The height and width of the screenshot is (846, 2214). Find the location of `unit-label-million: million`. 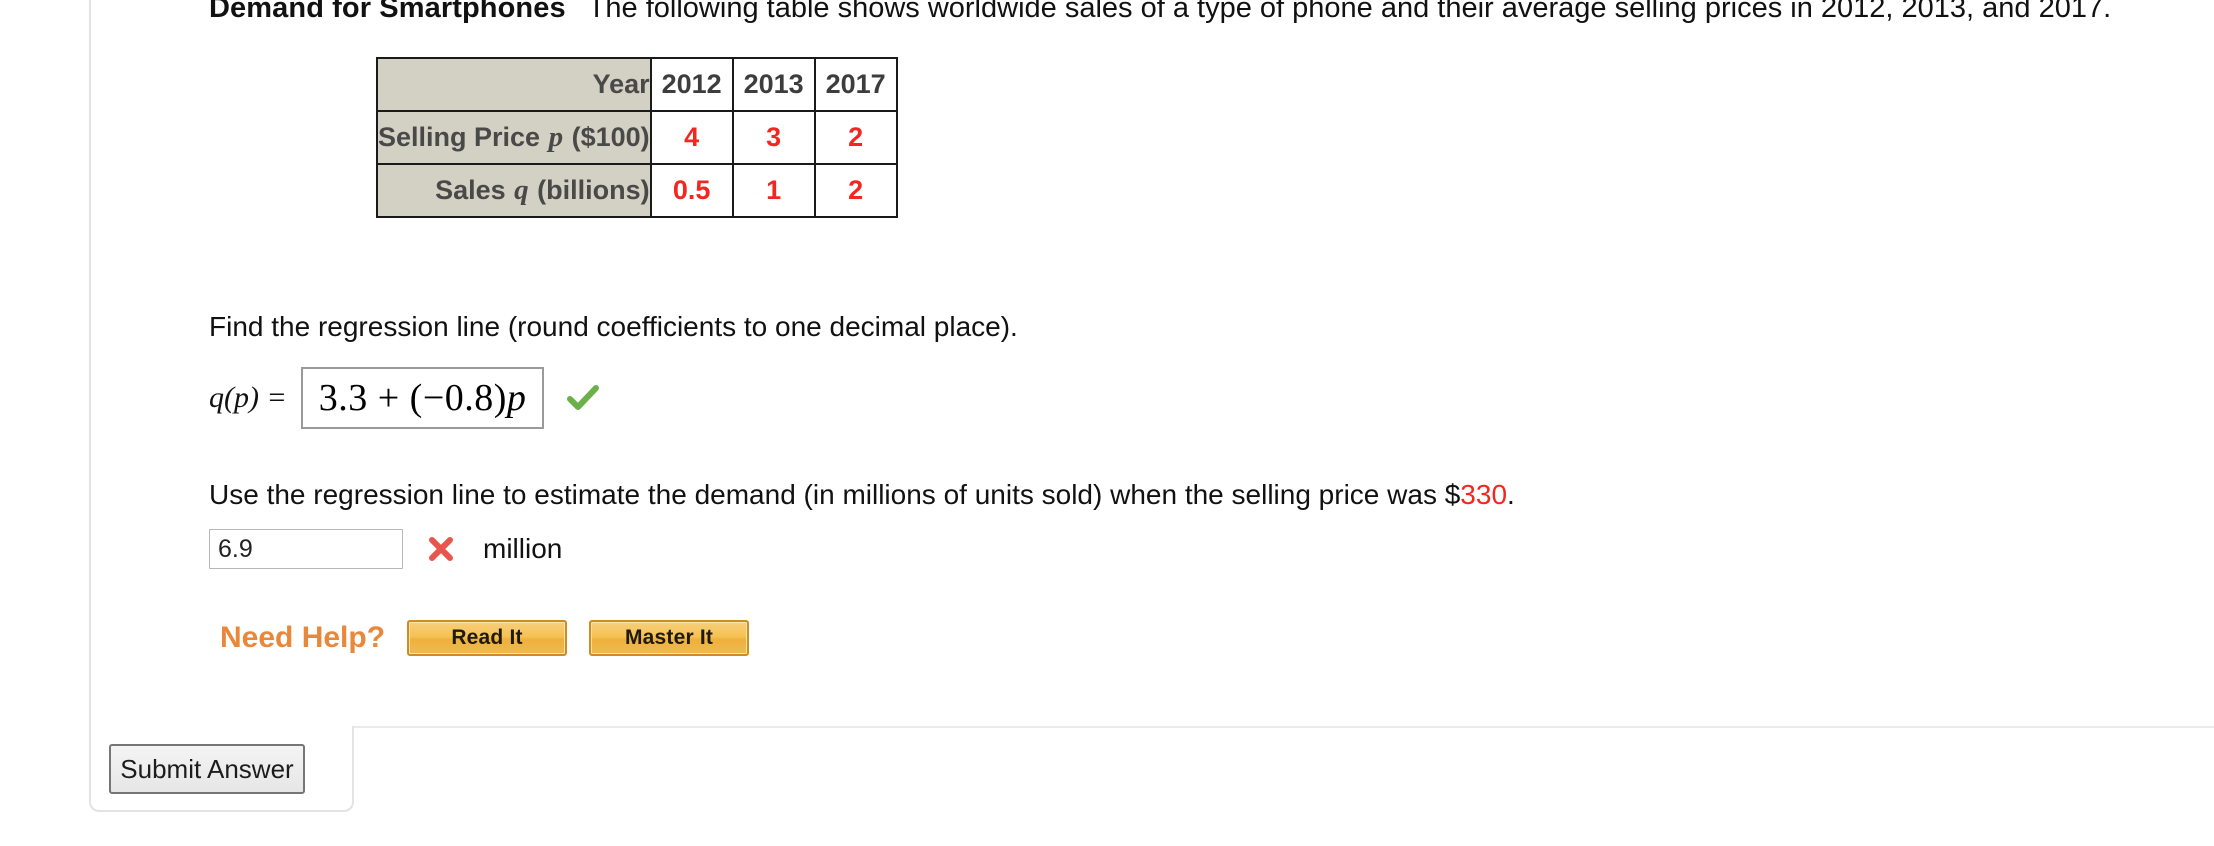

unit-label-million: million is located at coordinates (523, 548).